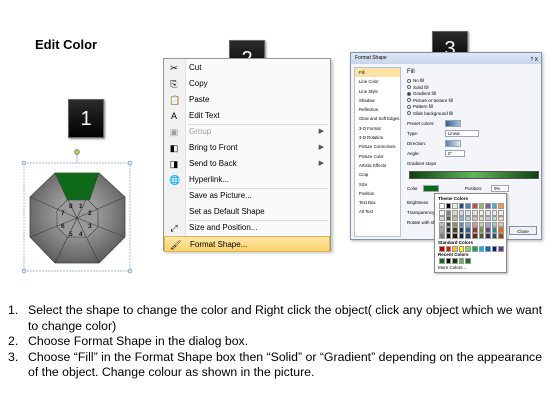  Describe the element at coordinates (377, 202) in the screenshot. I see `category-text-box: Text Box` at that location.